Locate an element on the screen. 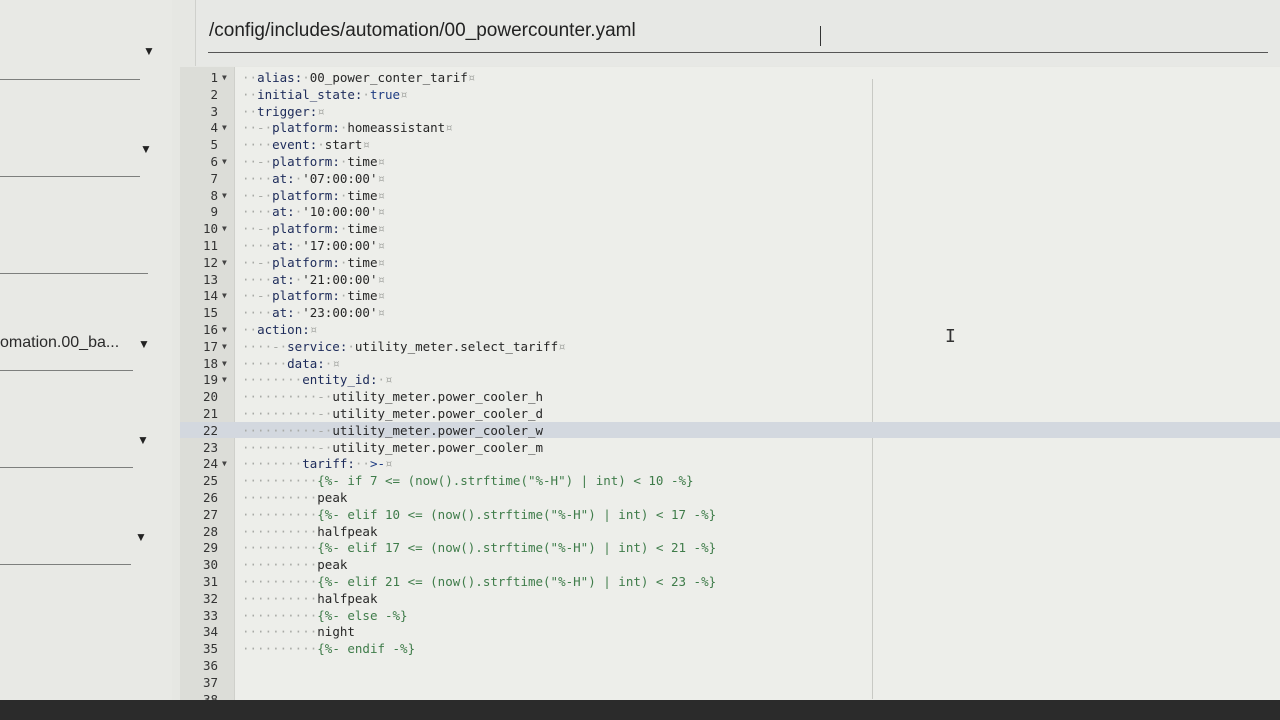  line-number: 4 is located at coordinates (214, 128).